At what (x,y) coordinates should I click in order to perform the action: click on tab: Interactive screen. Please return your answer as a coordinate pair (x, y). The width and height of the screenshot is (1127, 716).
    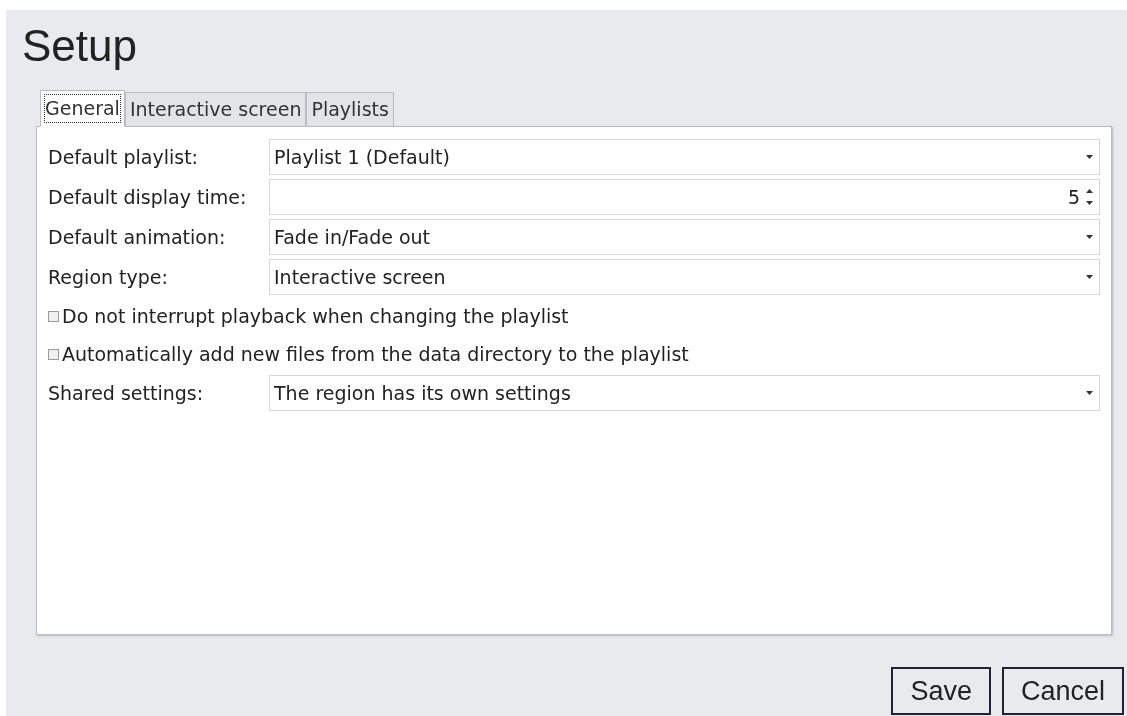
    Looking at the image, I should click on (215, 109).